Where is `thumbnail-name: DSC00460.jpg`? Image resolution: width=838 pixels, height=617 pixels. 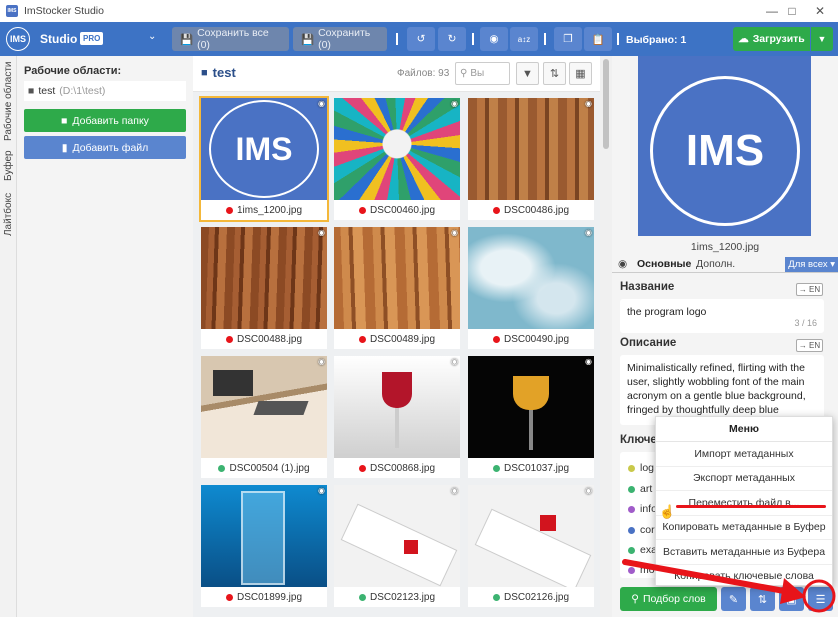 thumbnail-name: DSC00460.jpg is located at coordinates (402, 210).